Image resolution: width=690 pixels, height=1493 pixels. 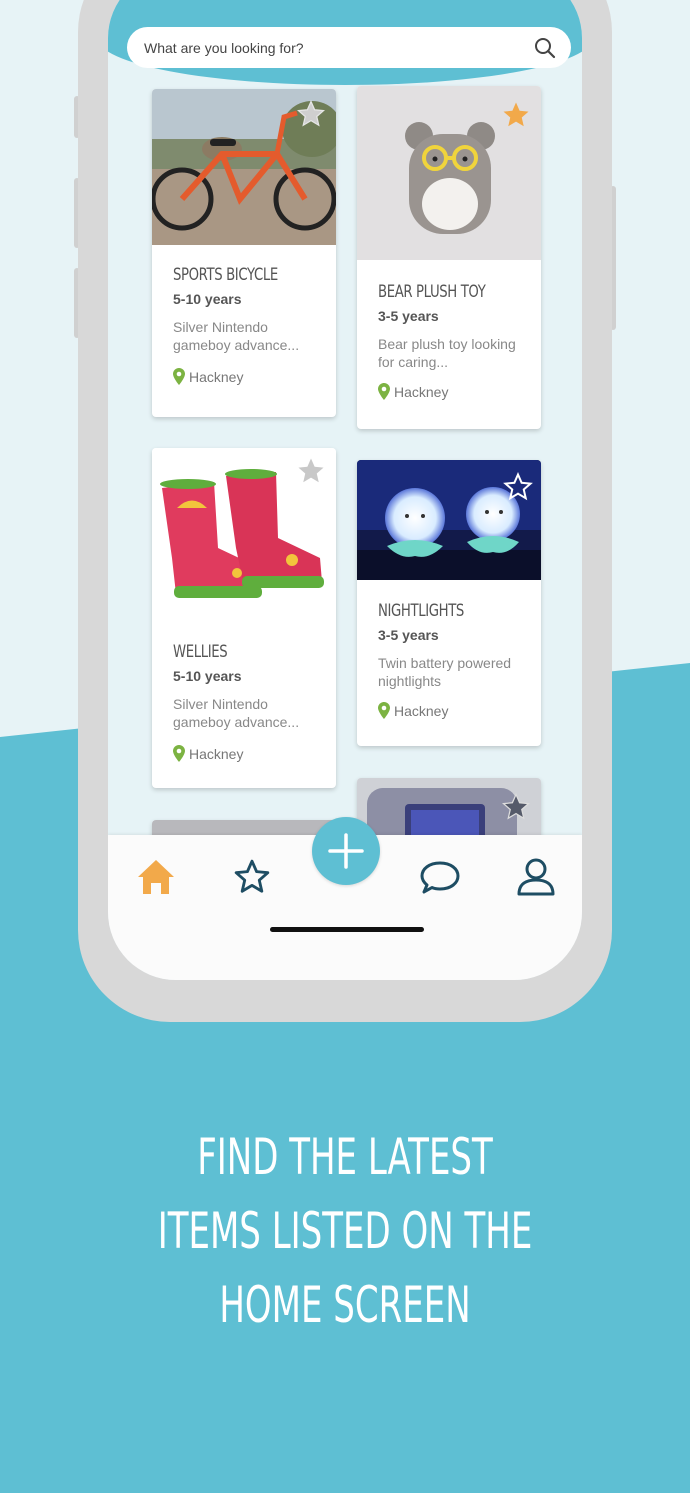 I want to click on search-input, so click(x=338, y=47).